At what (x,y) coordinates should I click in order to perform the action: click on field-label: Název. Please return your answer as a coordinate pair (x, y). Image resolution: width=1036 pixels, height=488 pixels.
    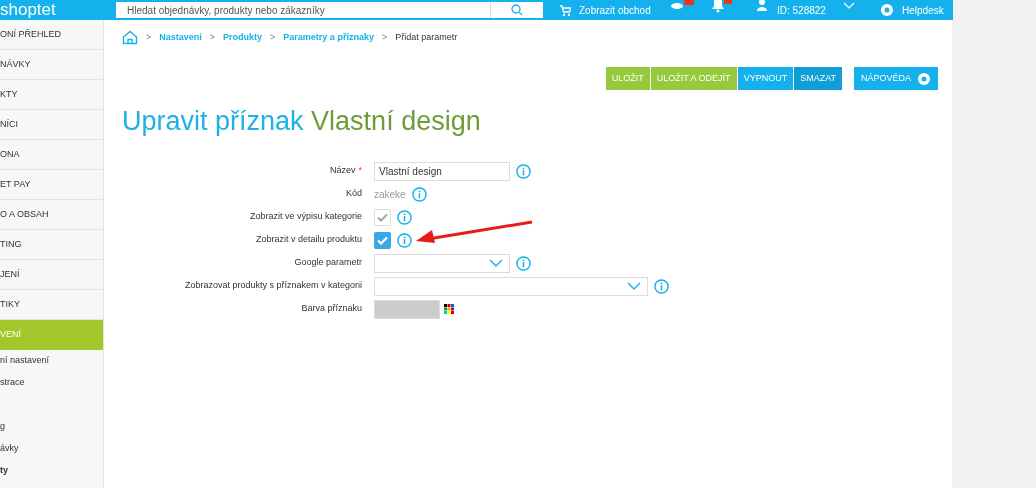
    Looking at the image, I should click on (342, 170).